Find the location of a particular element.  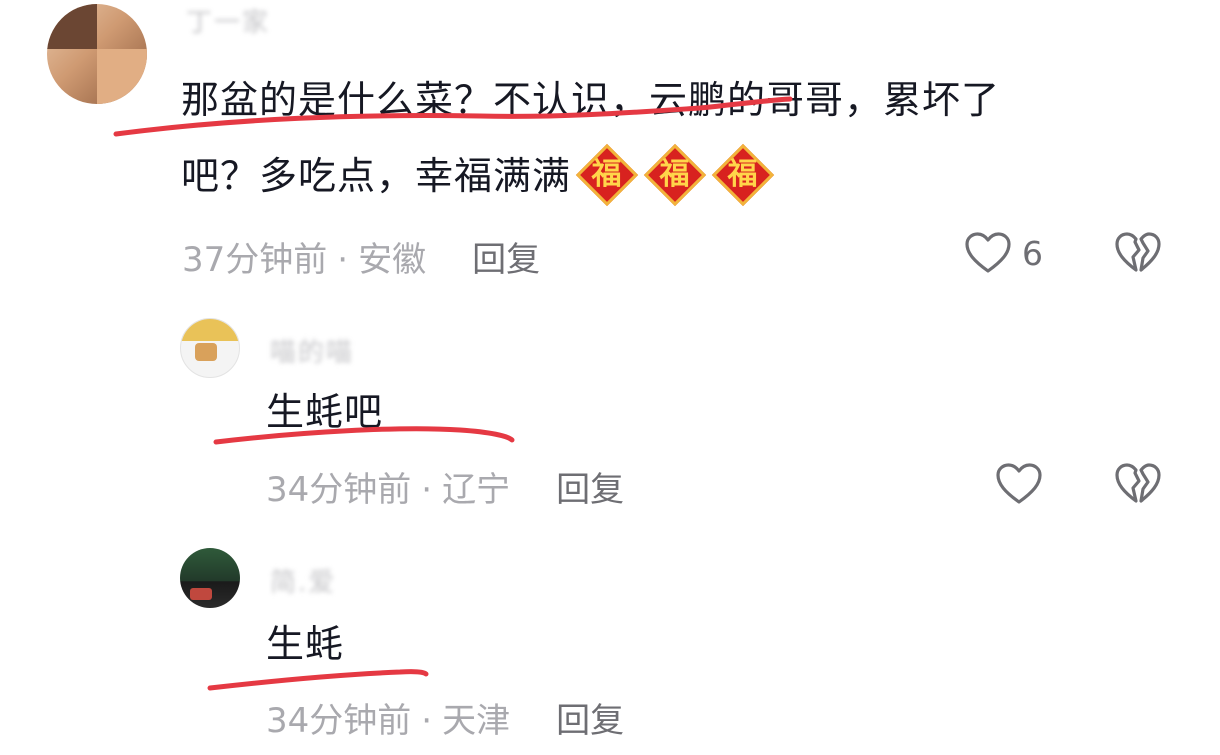

comment-meta: 34分钟前 · 辽宁 回复 is located at coordinates (445, 486).